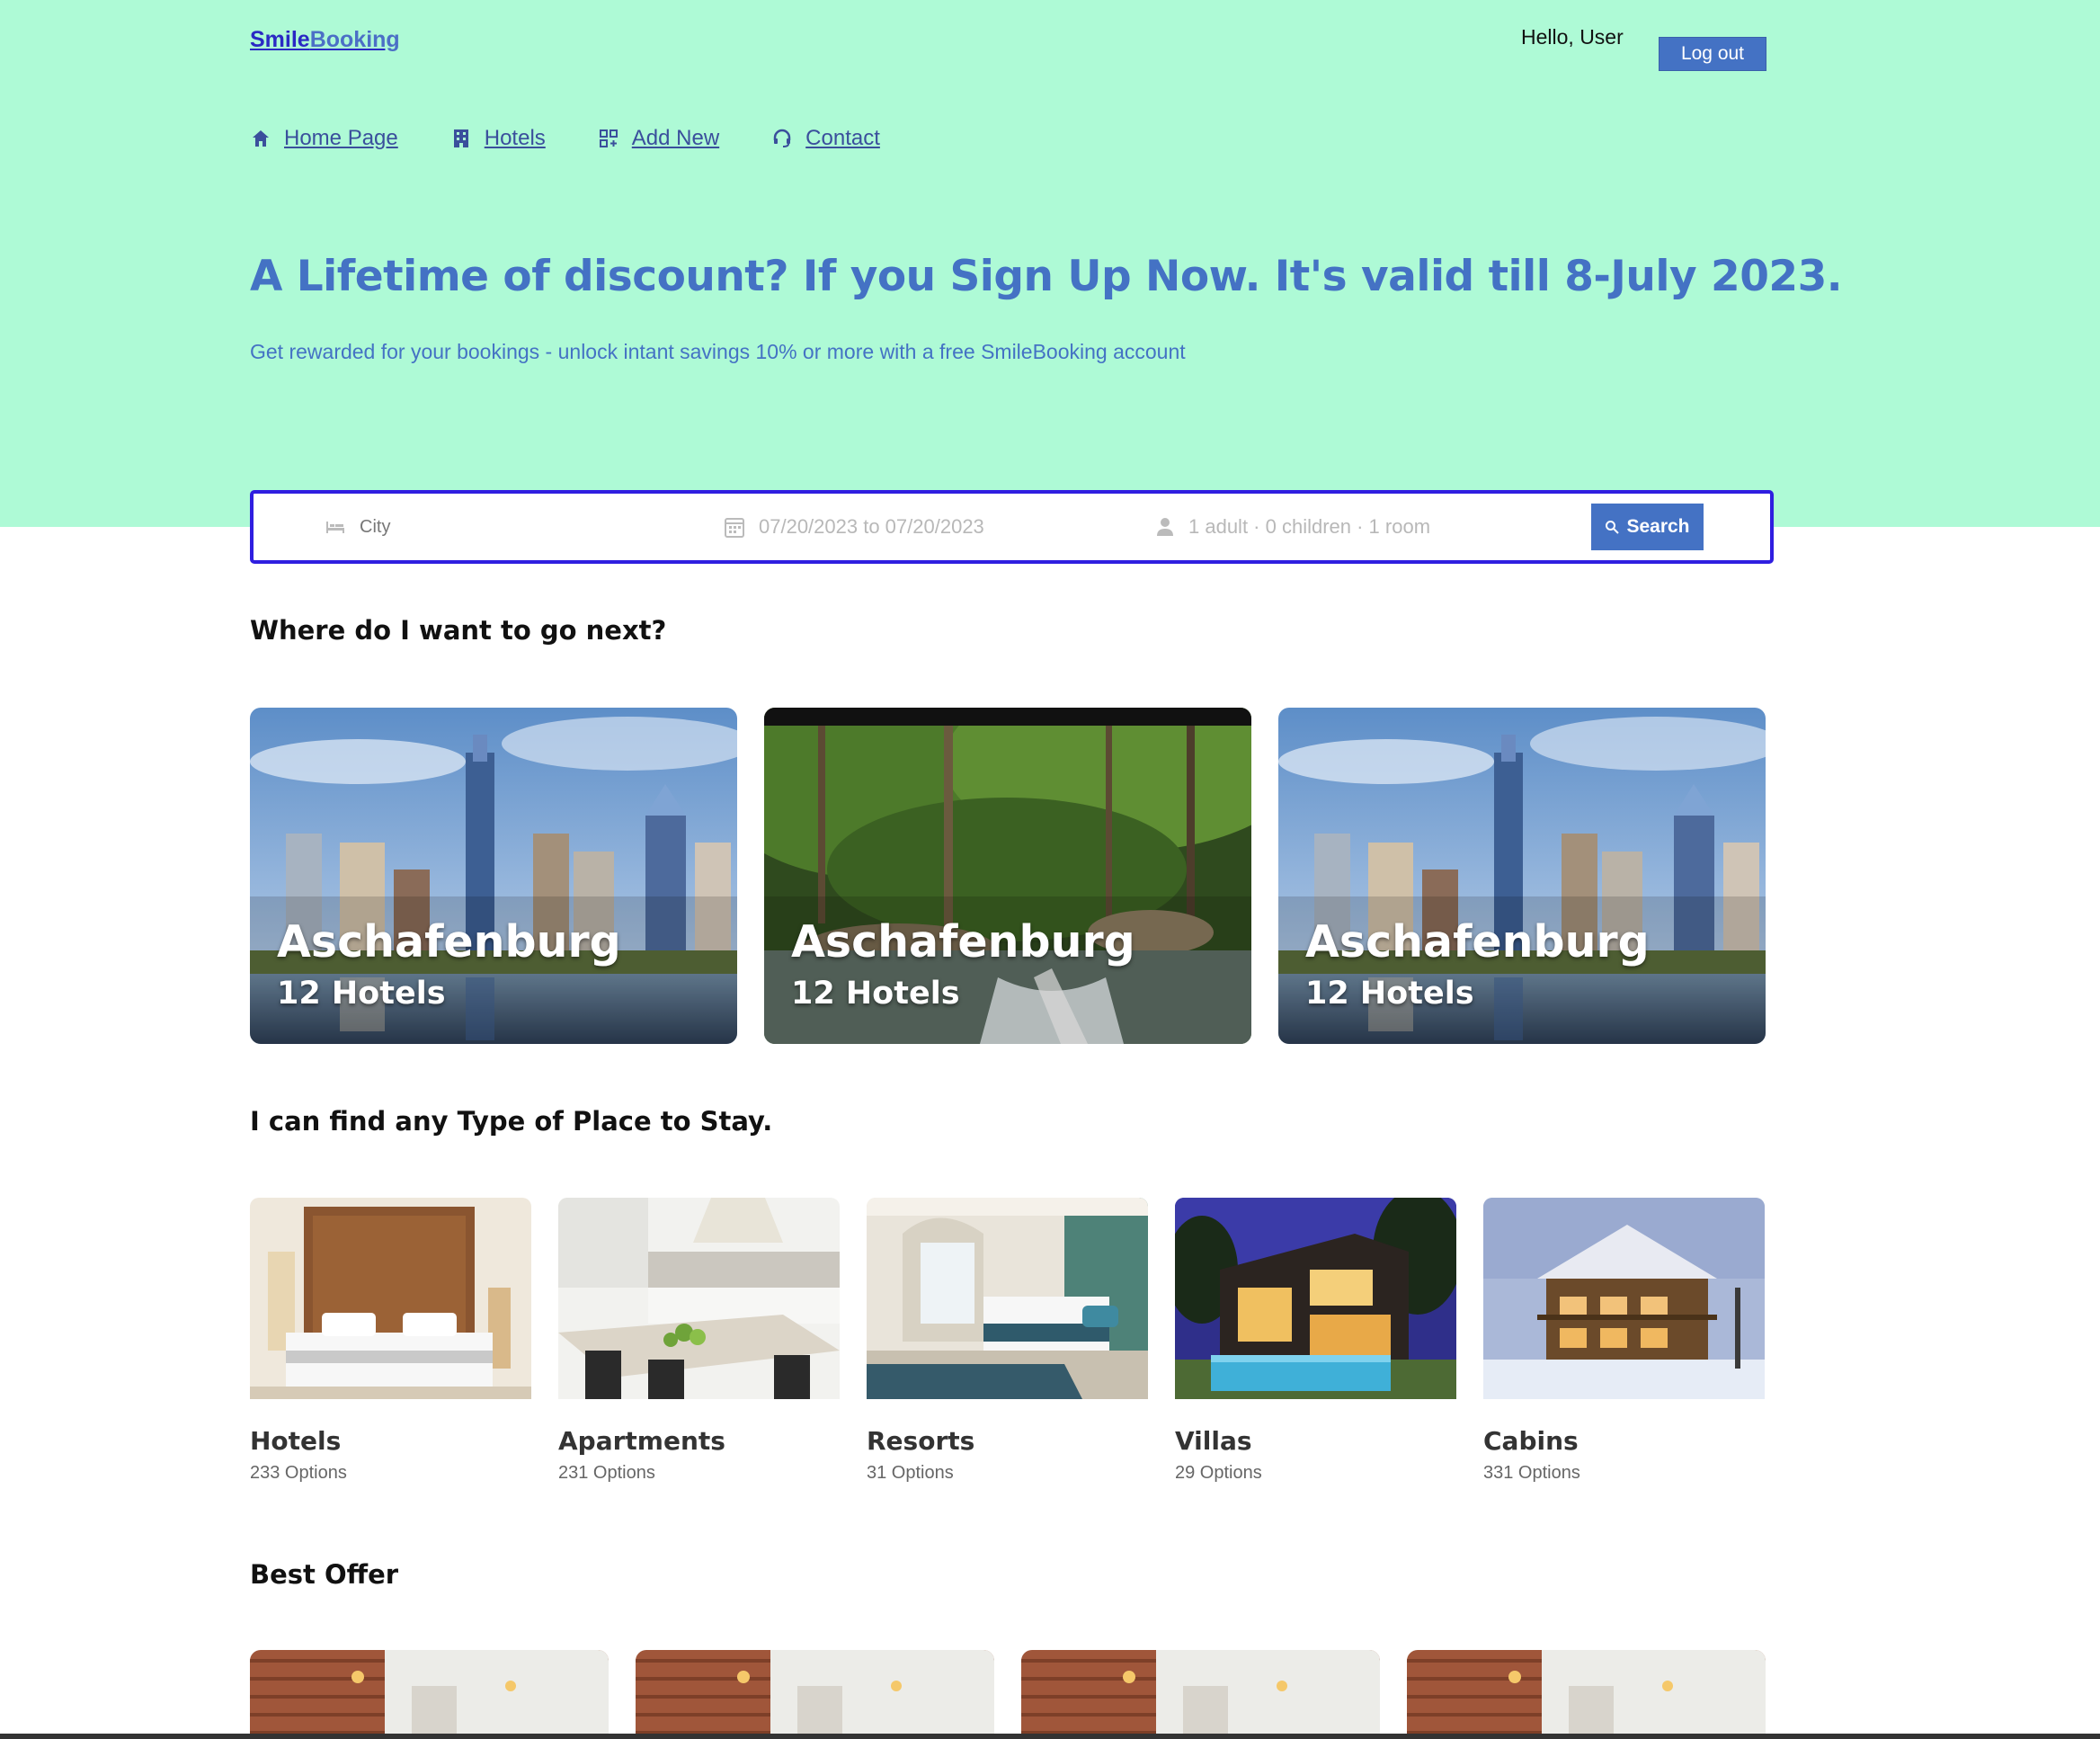  I want to click on property-types-title: I can find any Type of Place to Stay., so click(511, 1122).